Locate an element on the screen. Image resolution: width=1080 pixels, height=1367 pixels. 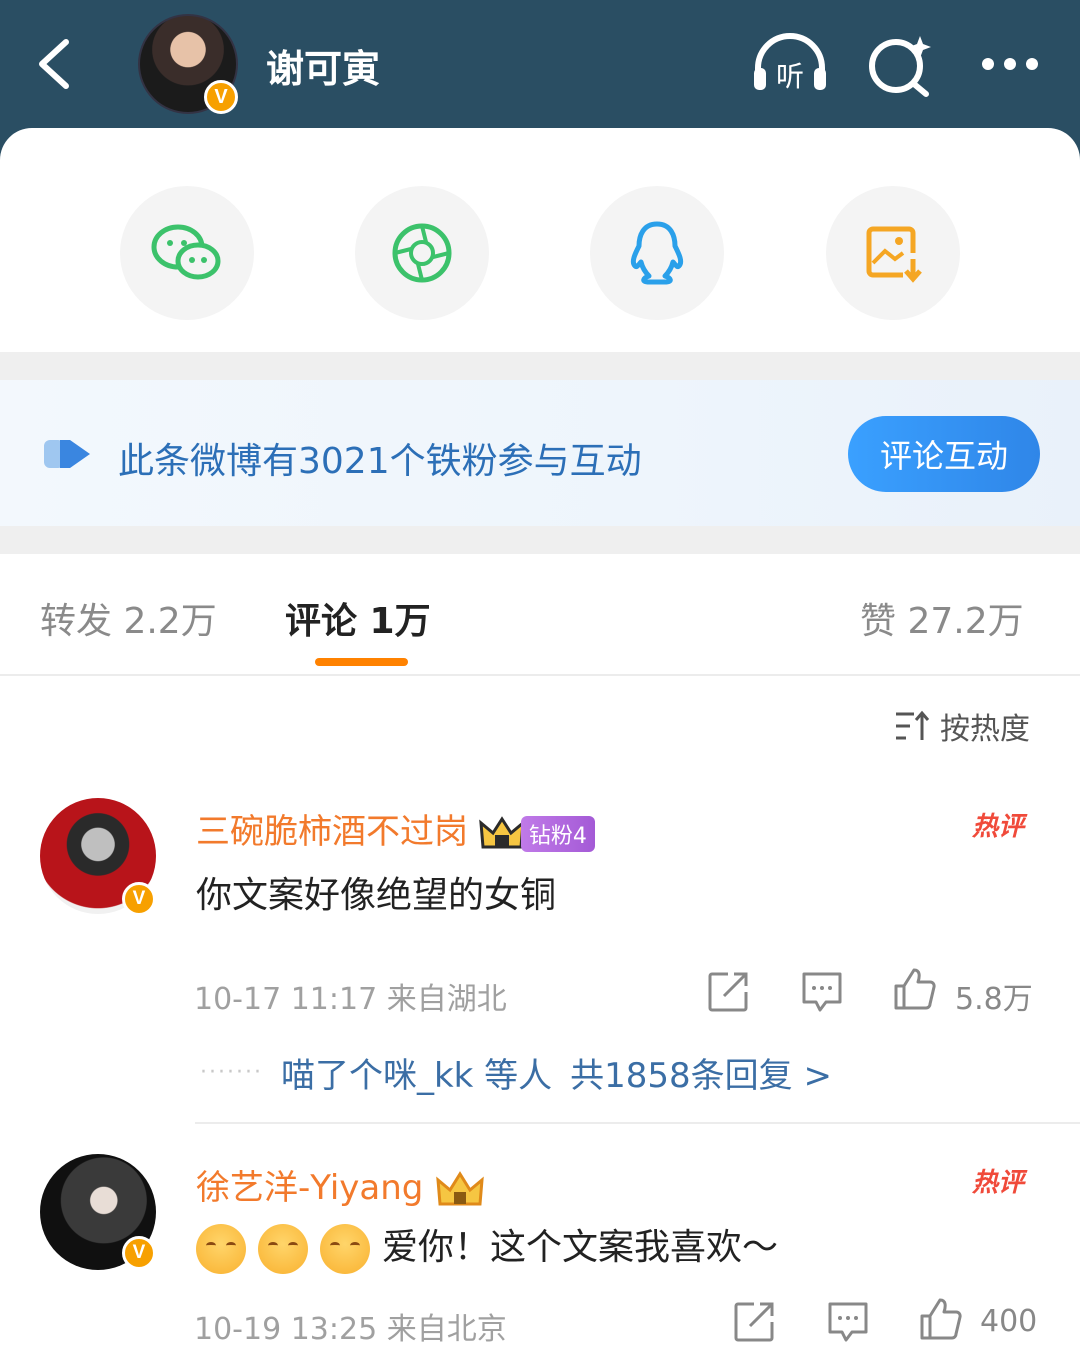
commenter-name: 徐艺洋-Yiyang is located at coordinates (341, 1185).